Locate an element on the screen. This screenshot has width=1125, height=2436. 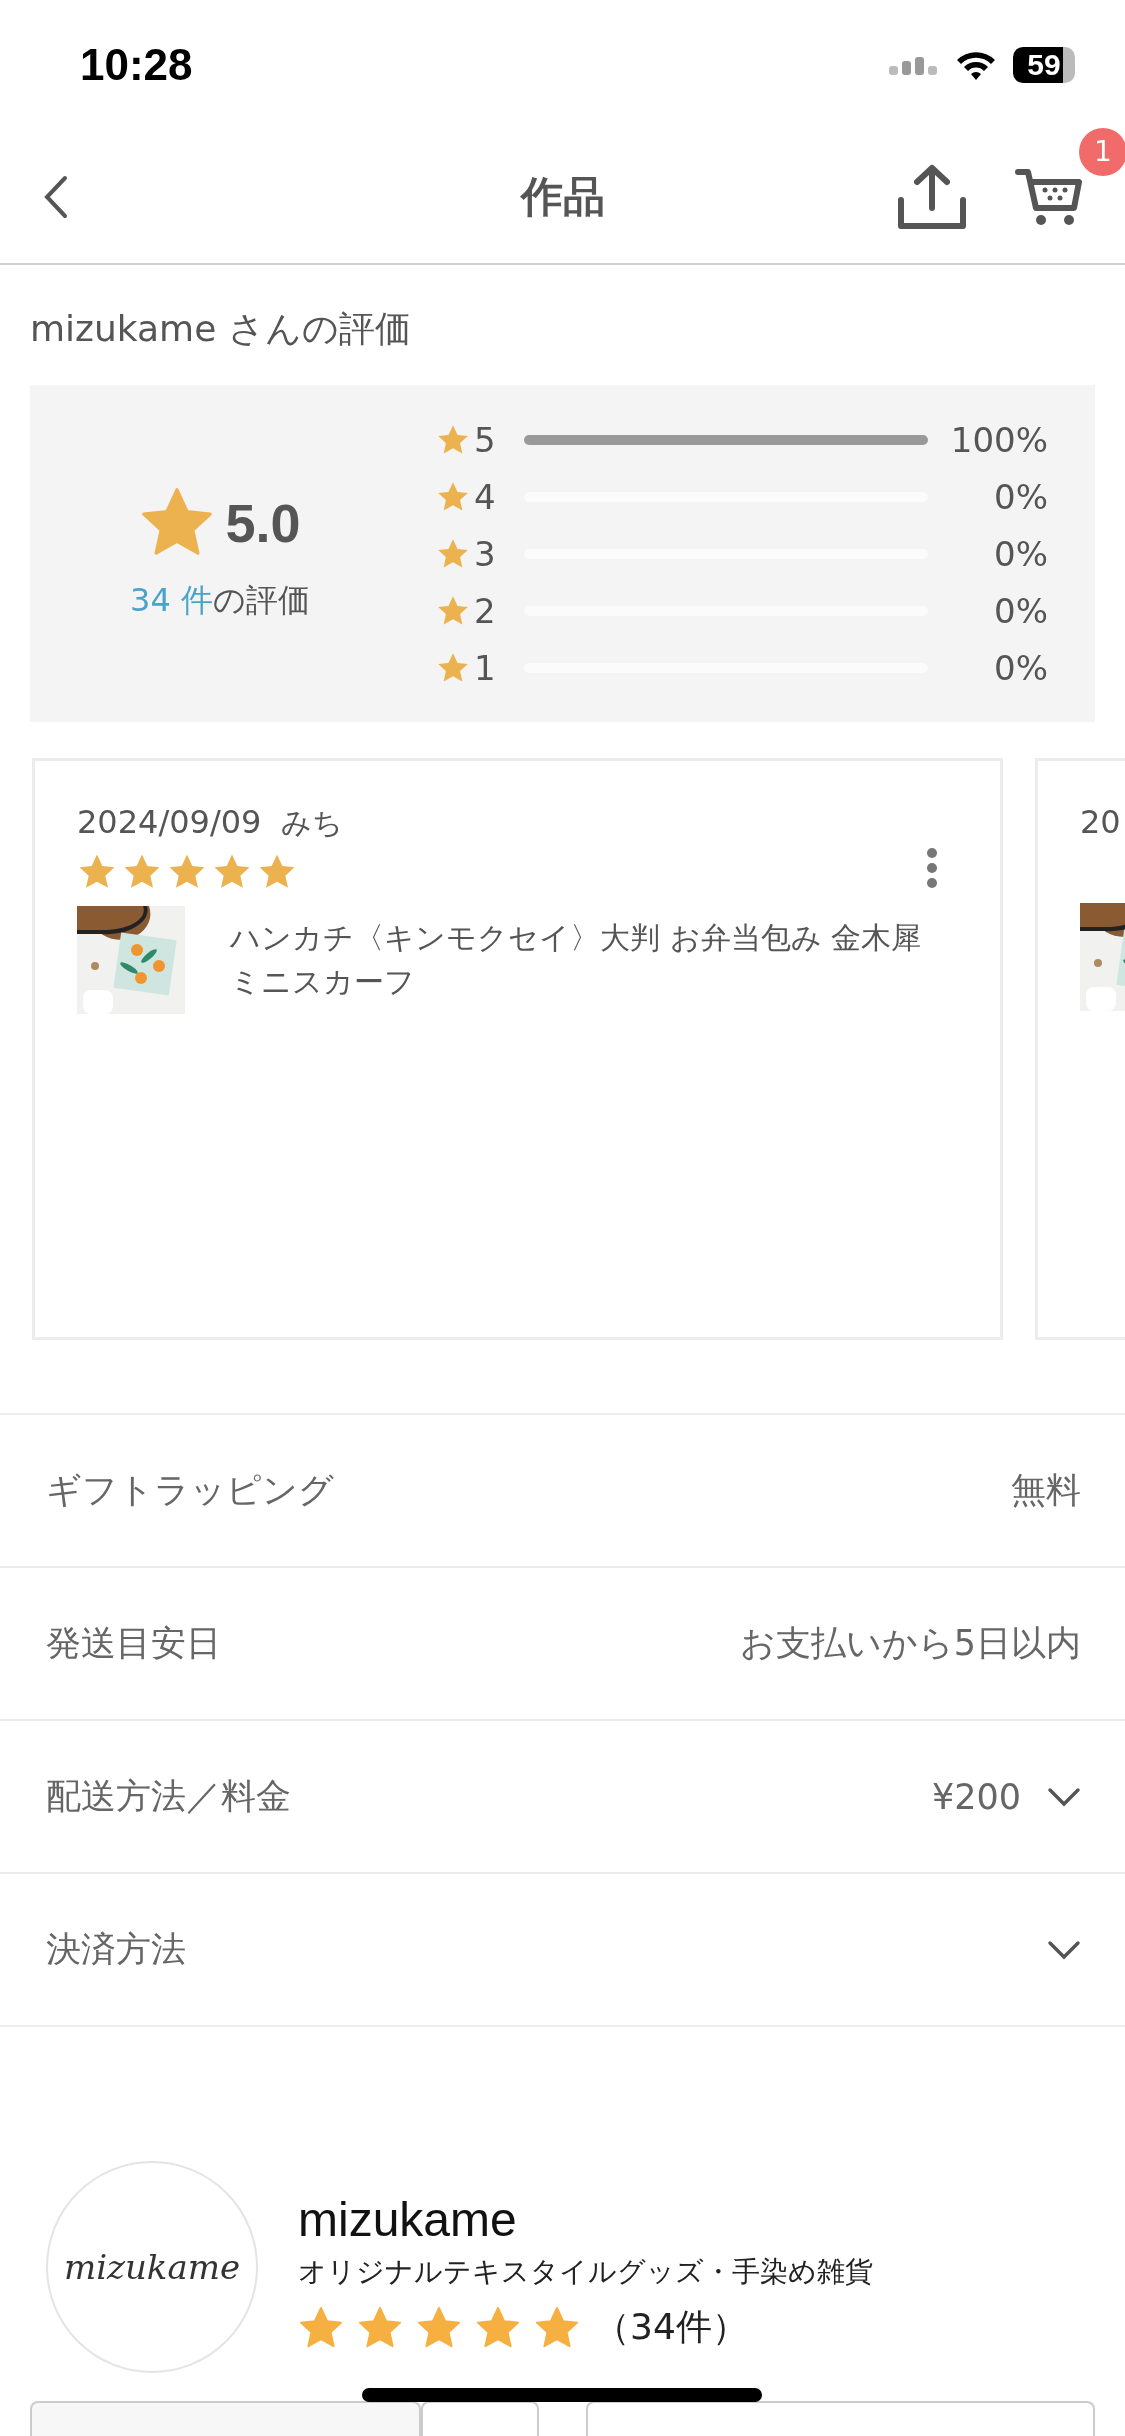
page-title: 作品 is located at coordinates (562, 196).